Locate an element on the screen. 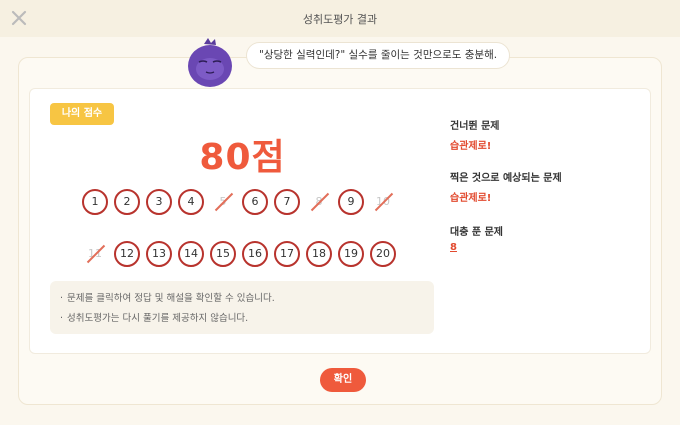  question-circle: 7 is located at coordinates (287, 202).